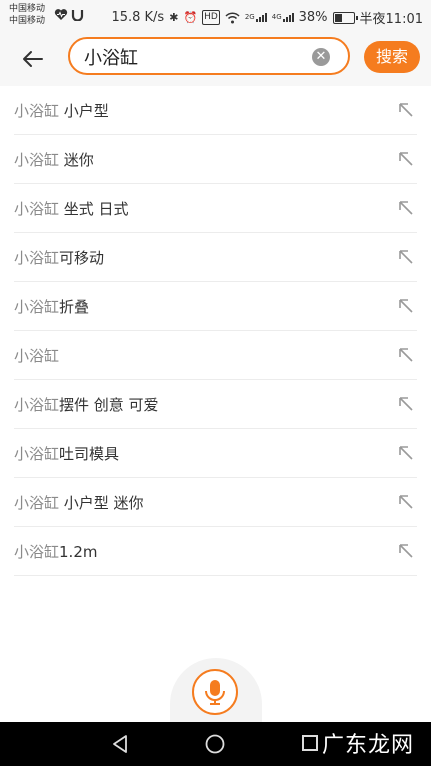 This screenshot has height=766, width=431. I want to click on suggestion-item: 小浴缸 迷你, so click(215, 159).